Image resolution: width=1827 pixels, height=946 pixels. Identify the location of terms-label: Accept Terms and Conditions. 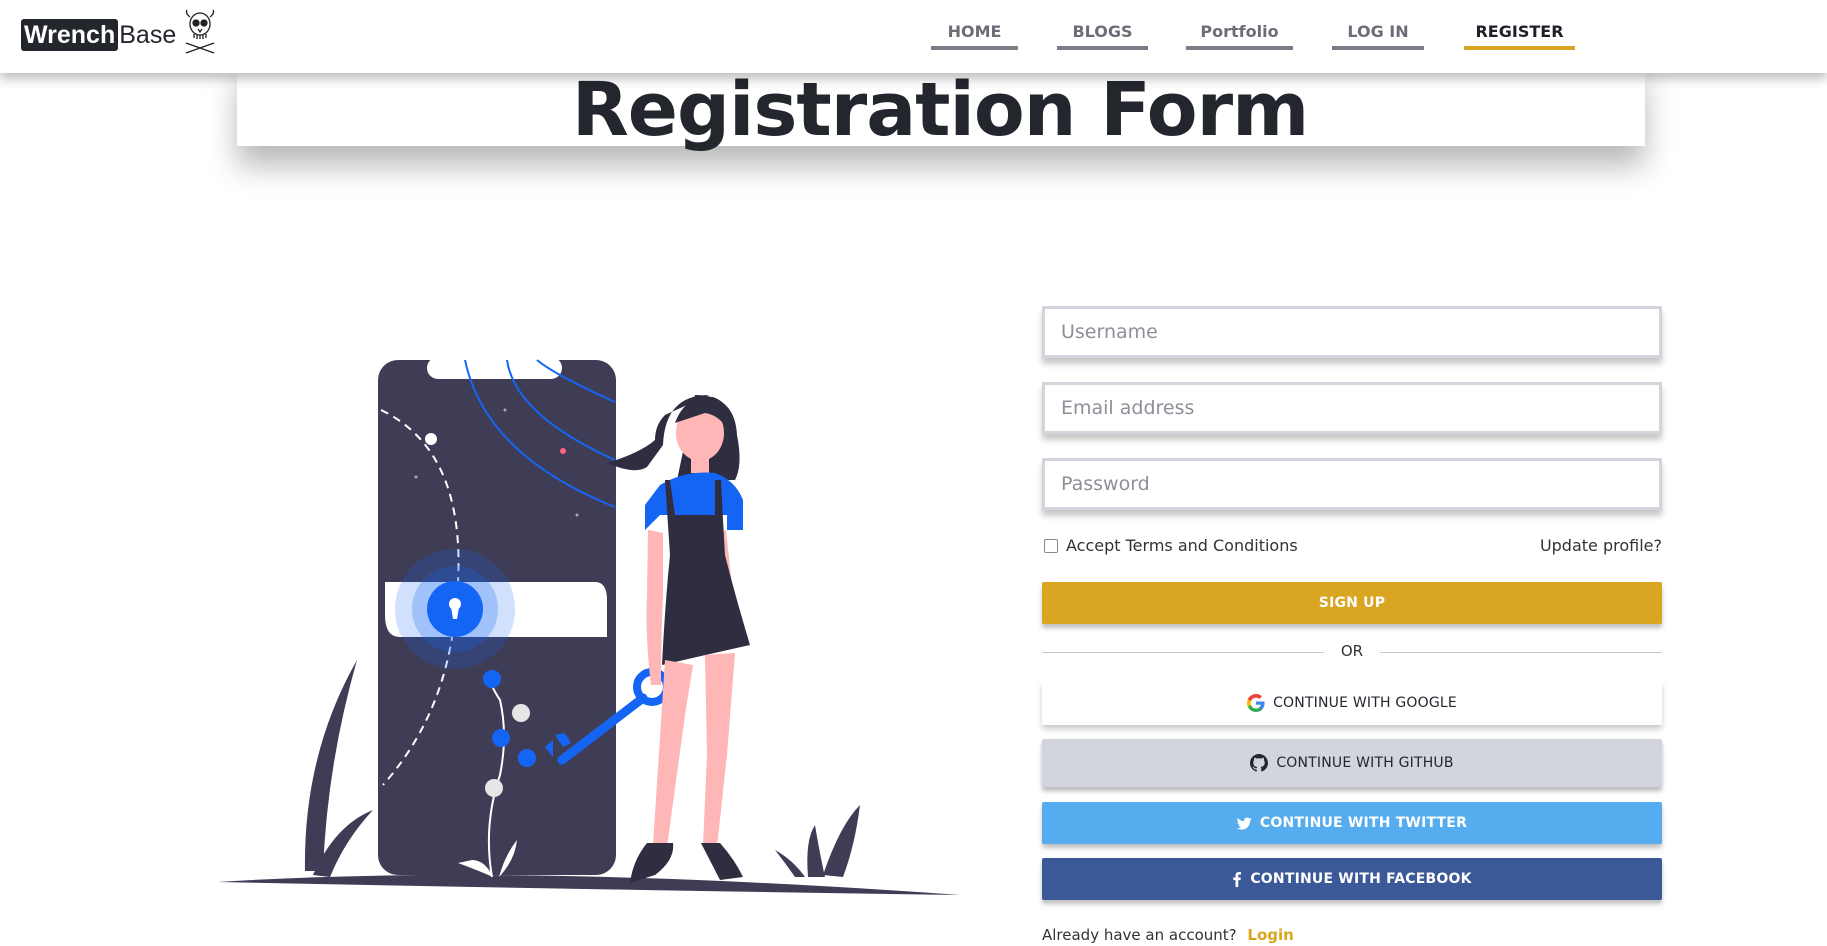
(1182, 545).